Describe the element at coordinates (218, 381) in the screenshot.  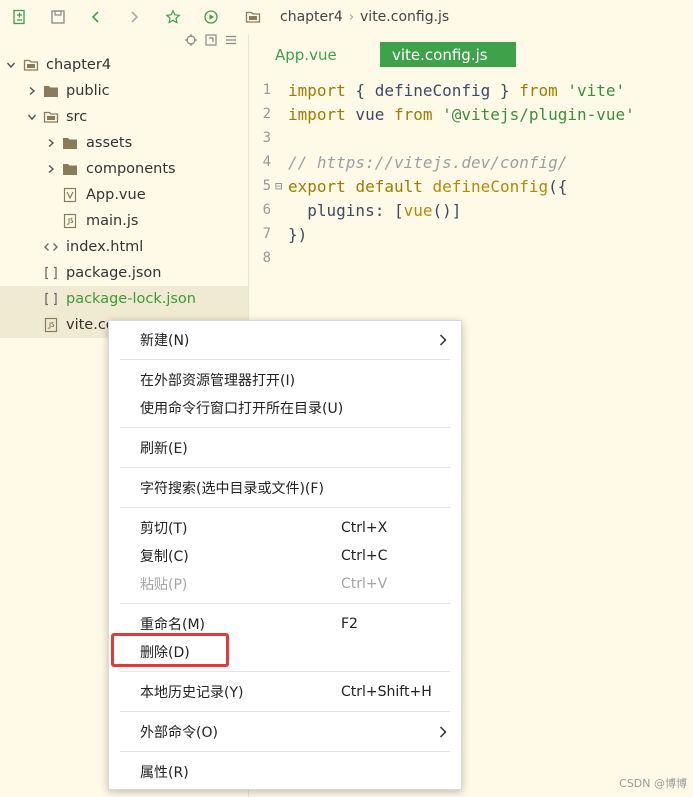
I see `menu-item-label: 在外部资源管理器打开(I)` at that location.